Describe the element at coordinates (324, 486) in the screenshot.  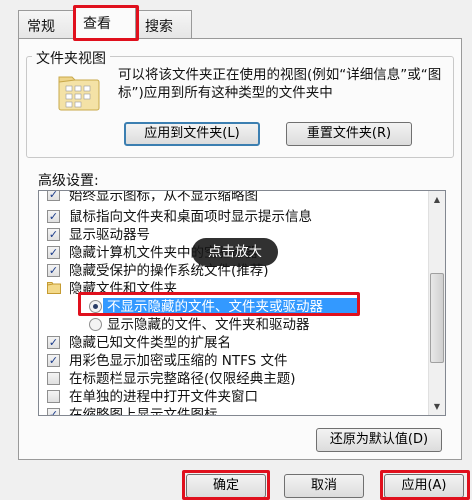
I see `cancel-button: 取消` at that location.